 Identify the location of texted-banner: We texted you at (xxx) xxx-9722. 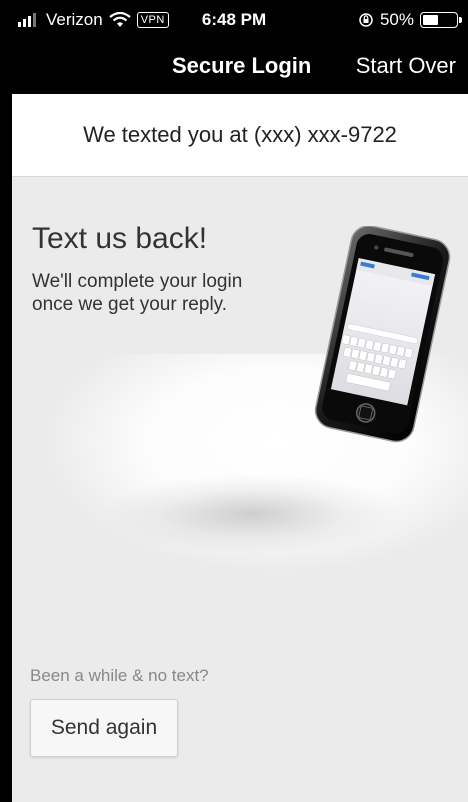
(240, 135).